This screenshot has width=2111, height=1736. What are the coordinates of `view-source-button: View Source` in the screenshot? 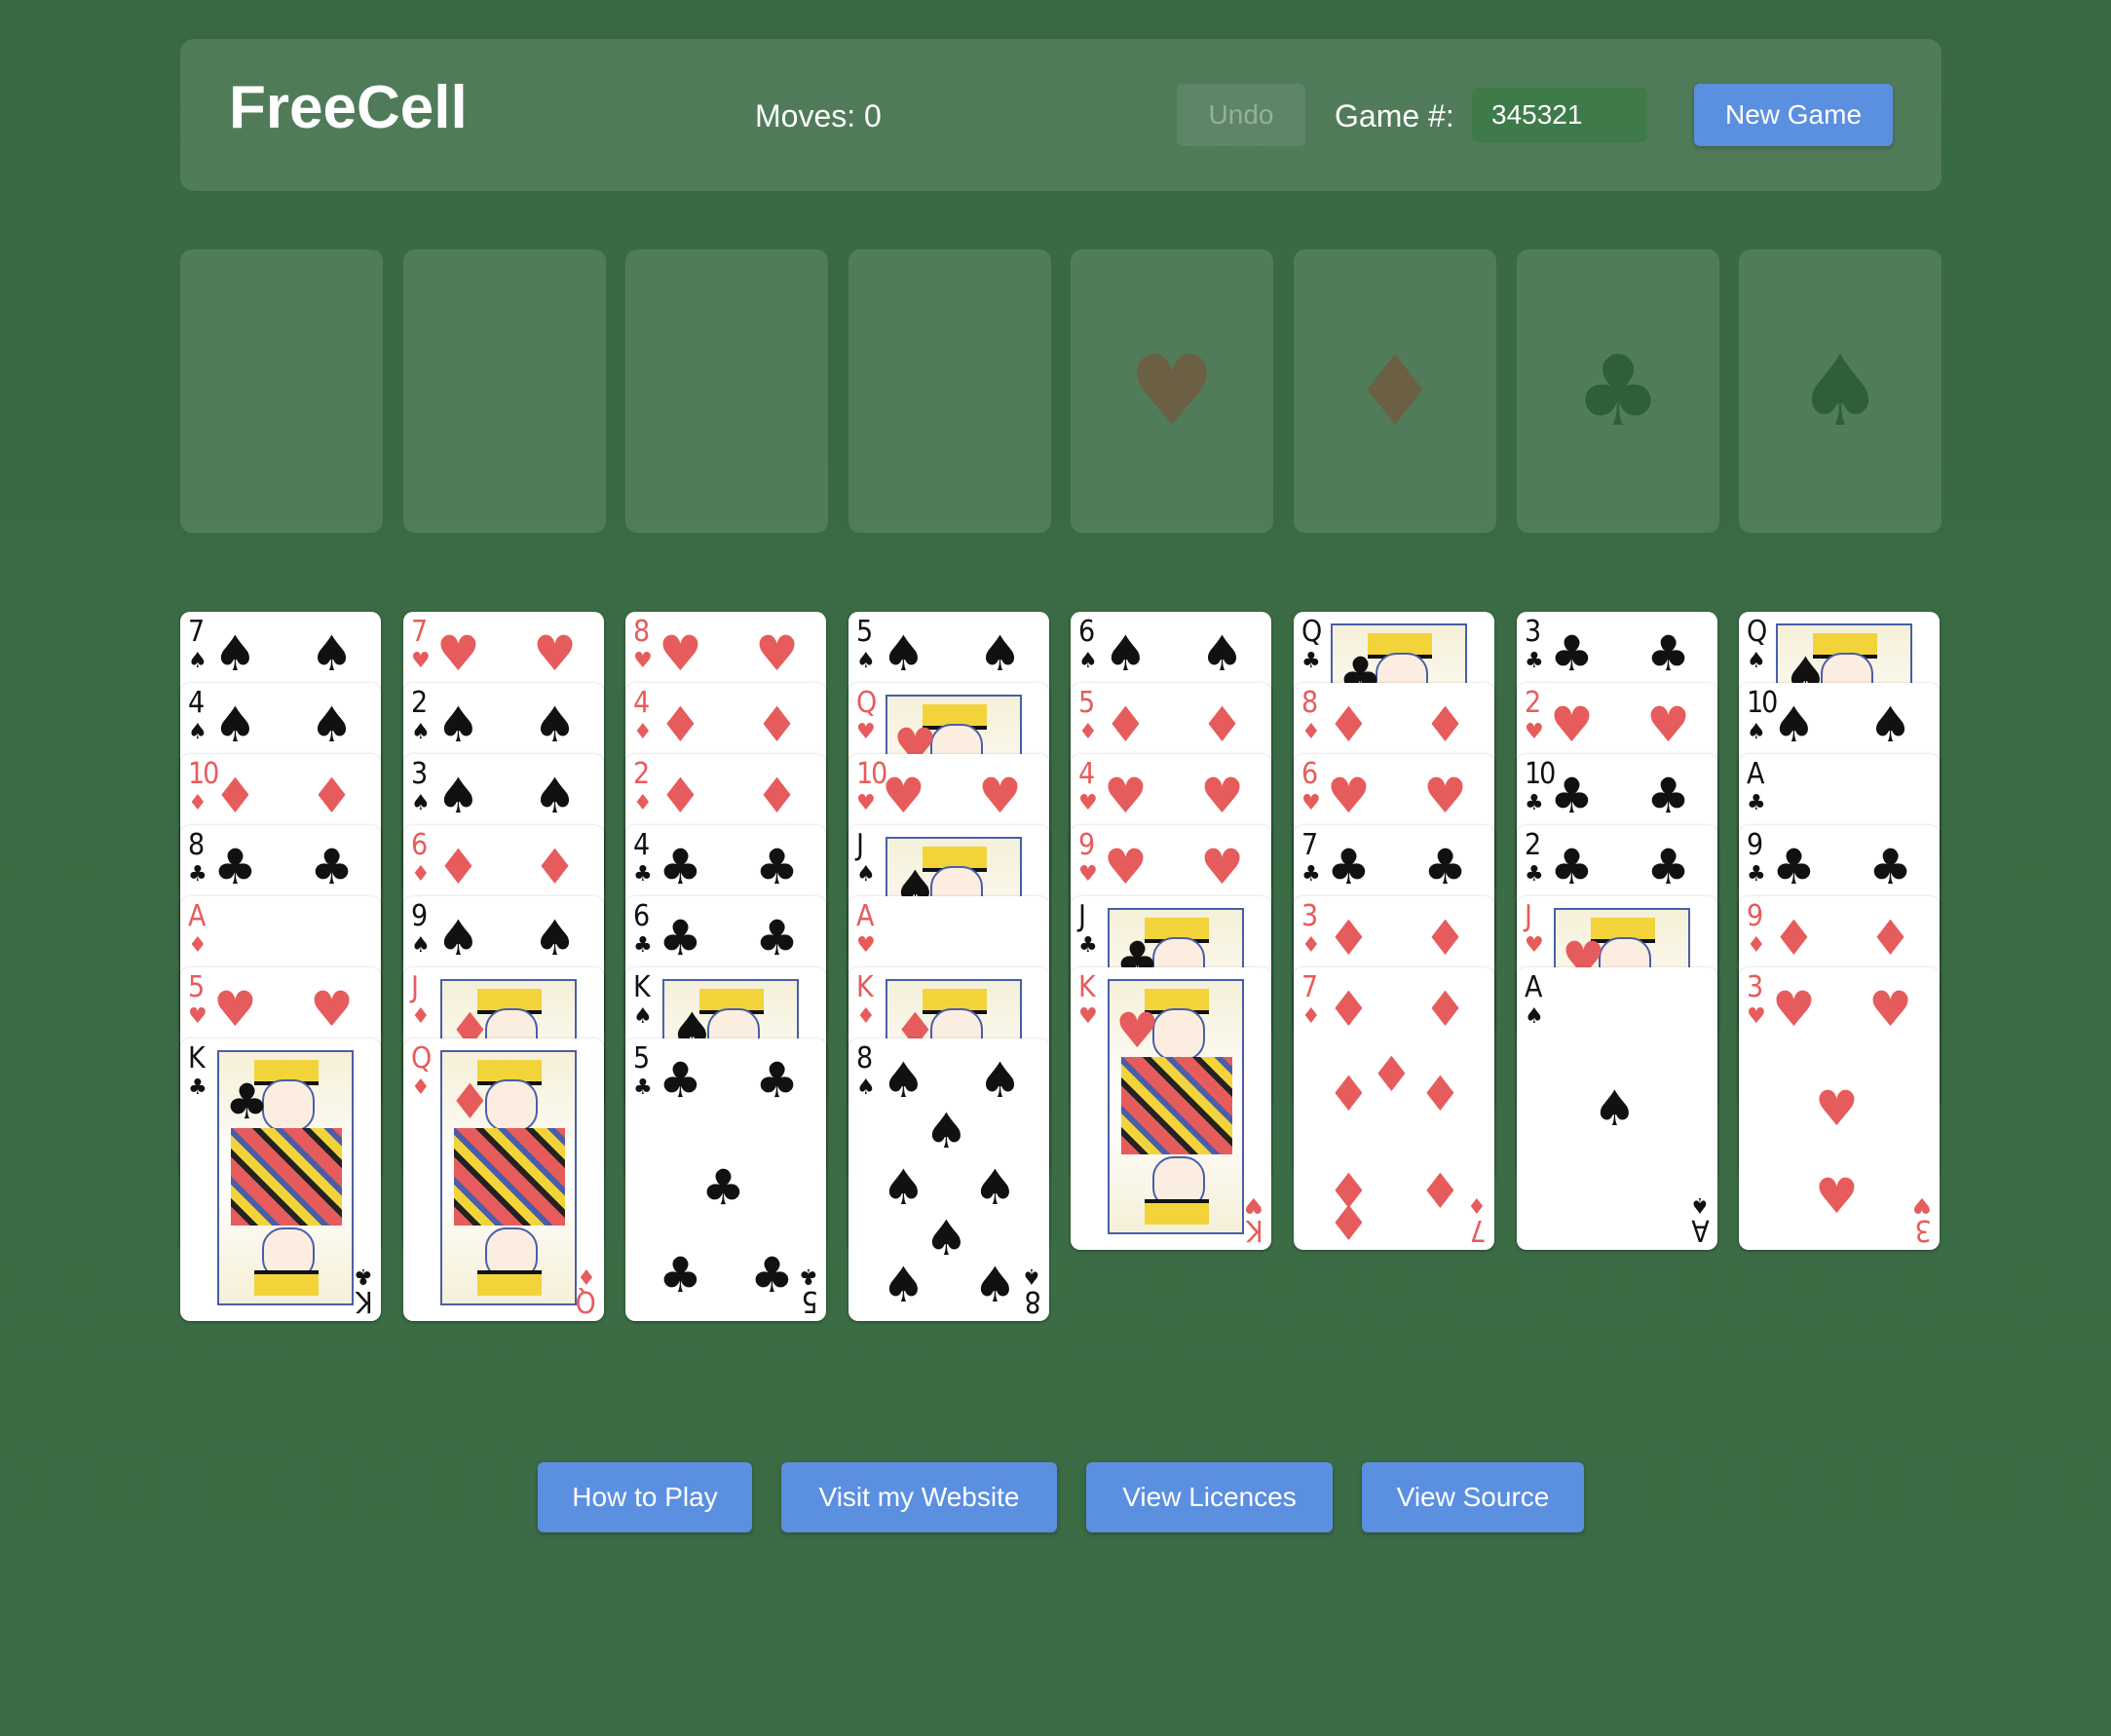 It's located at (1473, 1497).